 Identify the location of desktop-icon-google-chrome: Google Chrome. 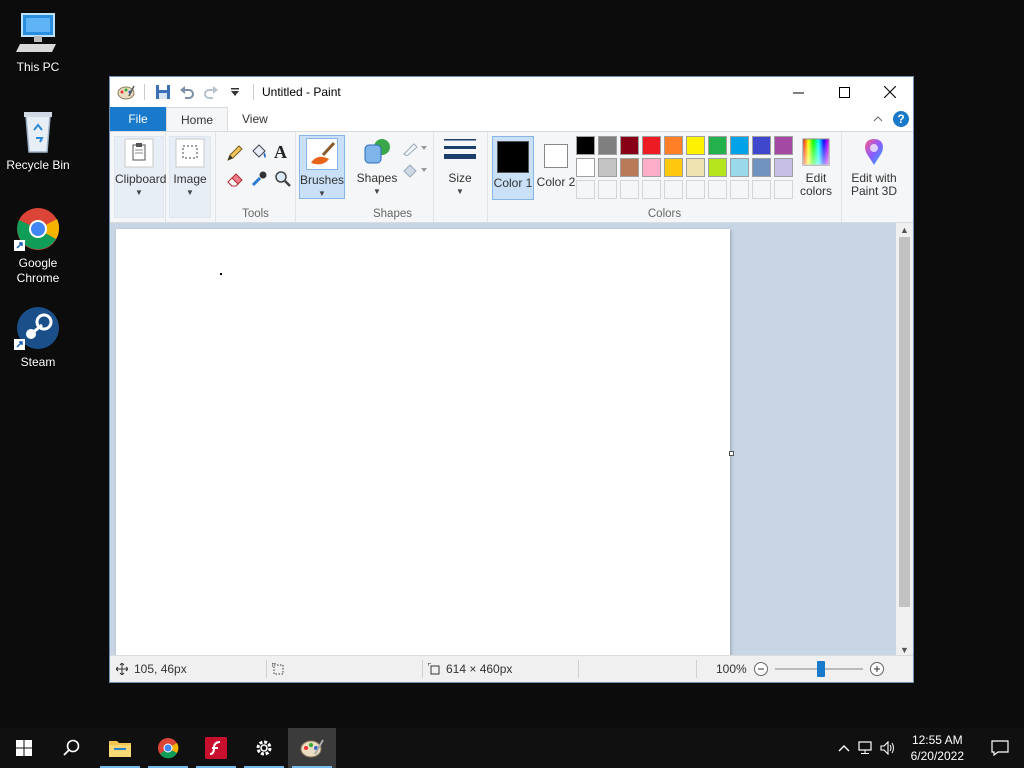
(38, 246).